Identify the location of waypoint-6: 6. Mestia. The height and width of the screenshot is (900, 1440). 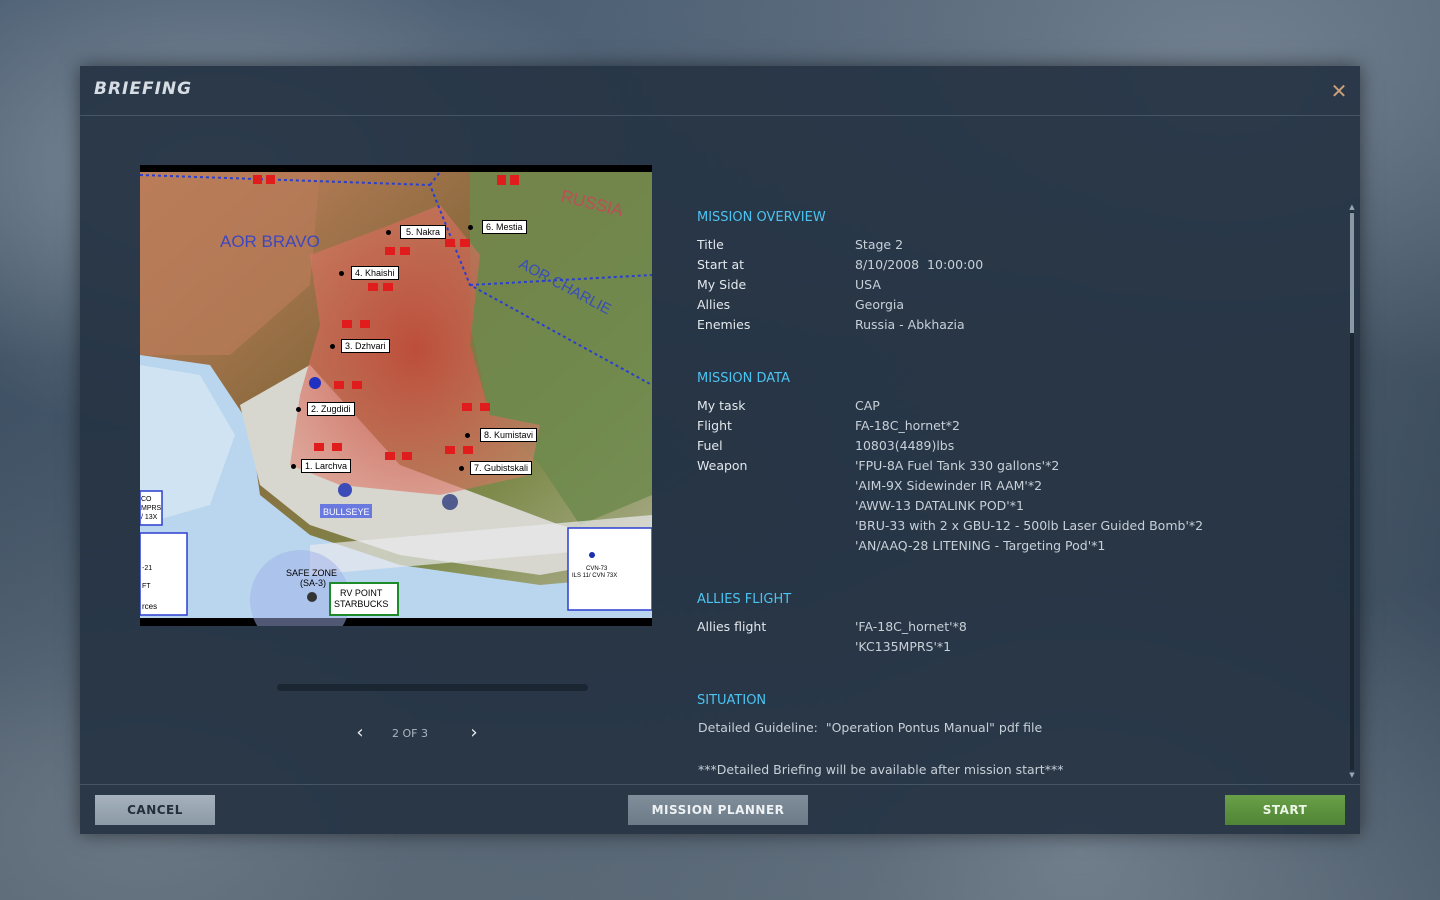
(497, 227).